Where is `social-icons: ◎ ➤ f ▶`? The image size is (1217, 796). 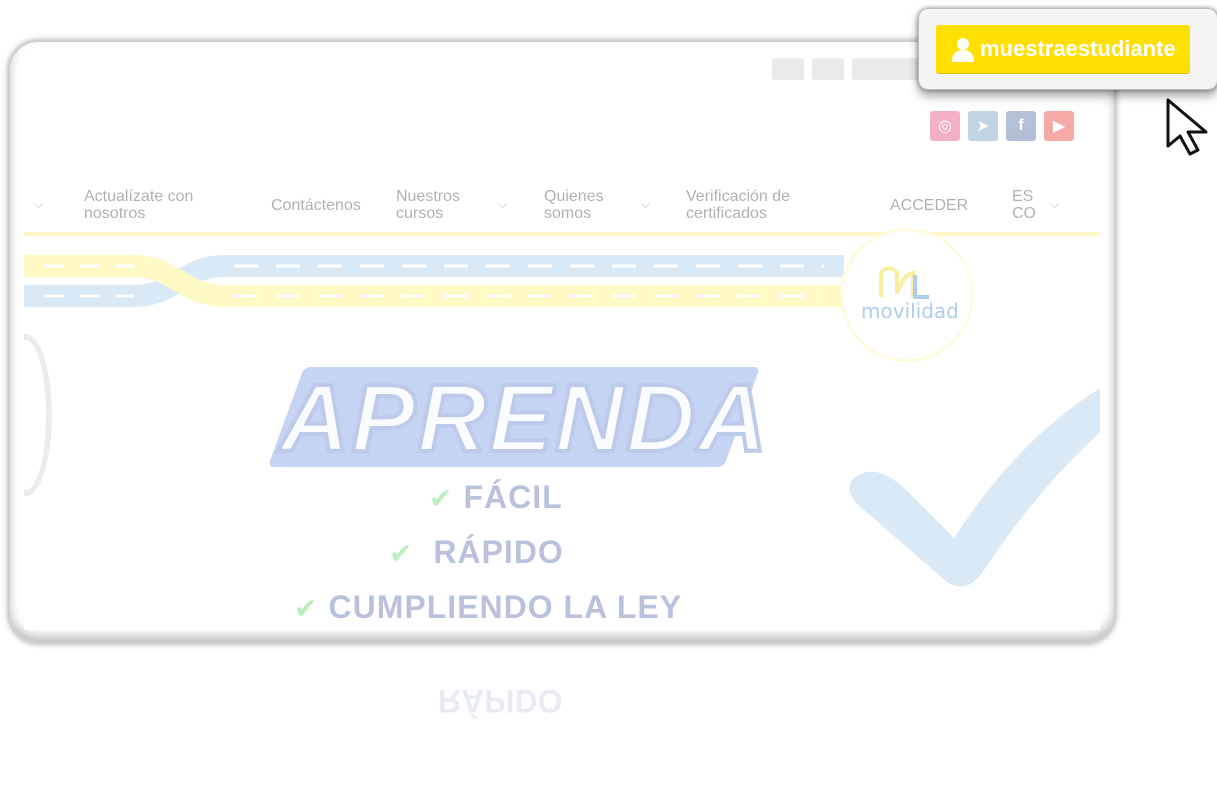 social-icons: ◎ ➤ f ▶ is located at coordinates (1002, 126).